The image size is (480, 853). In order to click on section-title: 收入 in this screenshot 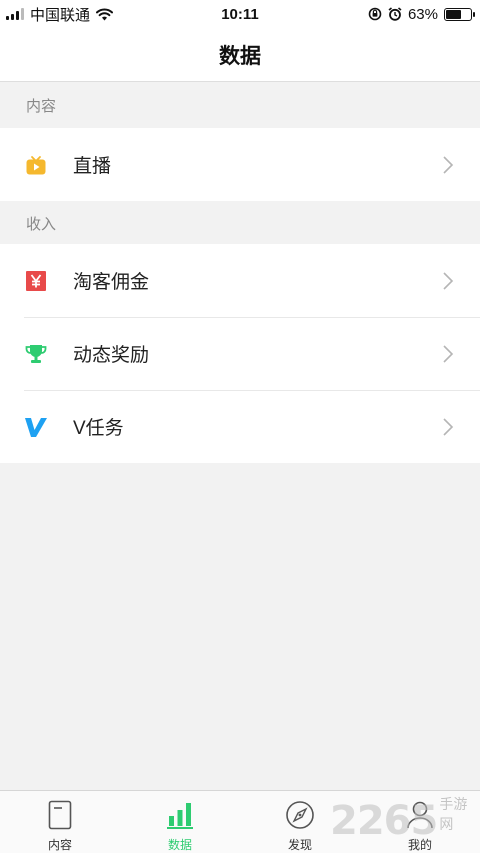, I will do `click(41, 224)`.